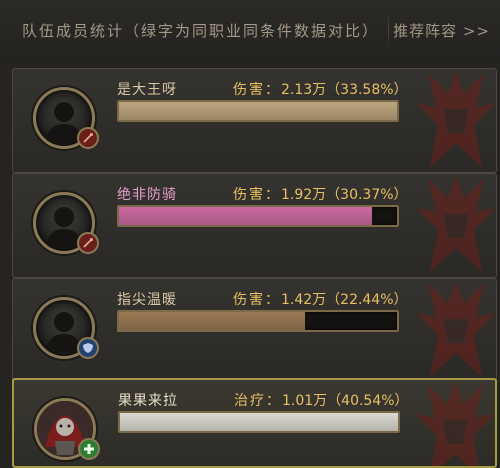 The image size is (500, 468). I want to click on stat-percent: （33.58%）, so click(367, 90).